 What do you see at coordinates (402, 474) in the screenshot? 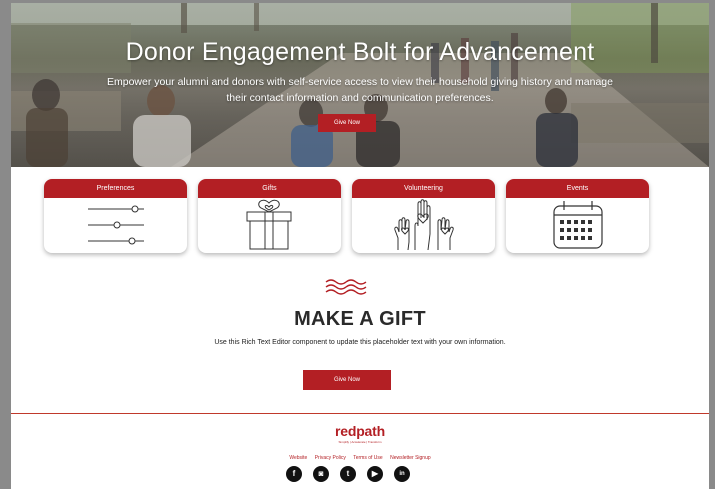
I see `linkedin-icon: in` at bounding box center [402, 474].